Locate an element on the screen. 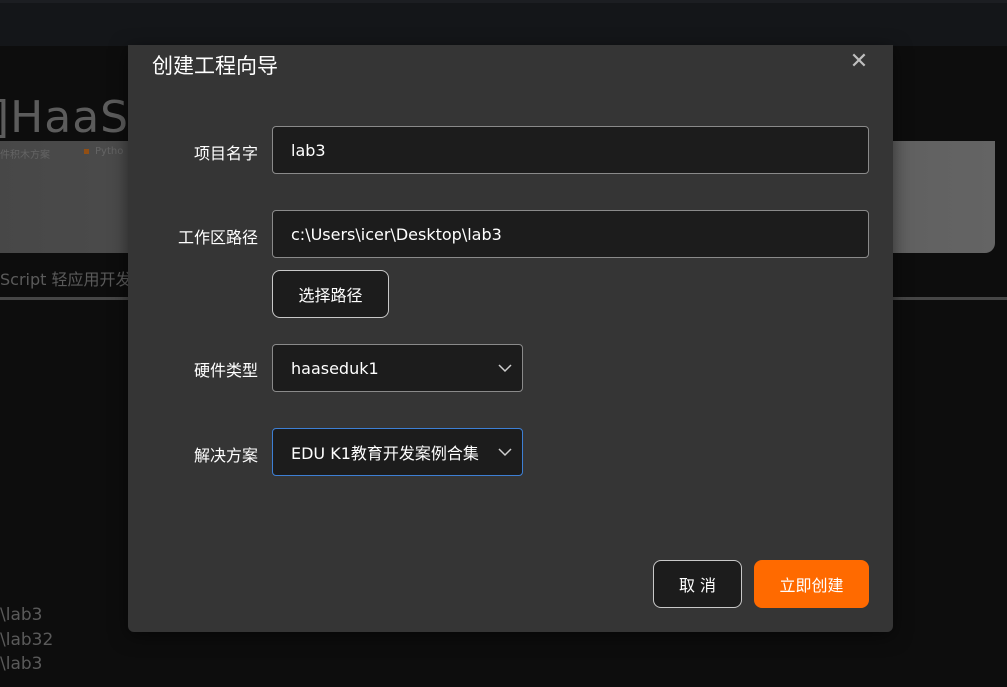 The image size is (1007, 687). solution-select: EDU K1教育开发案例合集 is located at coordinates (397, 452).